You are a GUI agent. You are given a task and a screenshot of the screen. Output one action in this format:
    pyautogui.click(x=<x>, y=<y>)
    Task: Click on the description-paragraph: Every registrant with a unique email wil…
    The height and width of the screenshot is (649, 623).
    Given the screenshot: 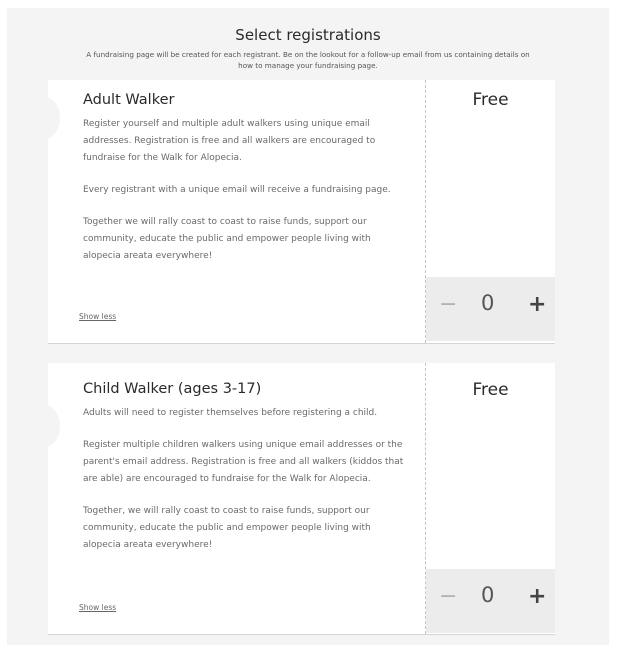 What is the action you would take?
    pyautogui.click(x=237, y=190)
    